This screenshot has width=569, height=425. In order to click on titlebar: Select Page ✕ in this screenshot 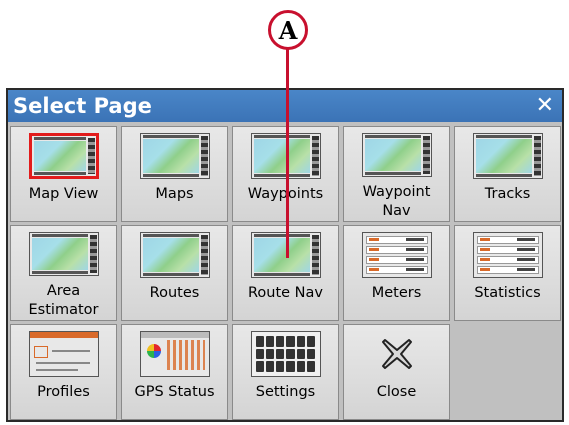, I will do `click(285, 106)`.